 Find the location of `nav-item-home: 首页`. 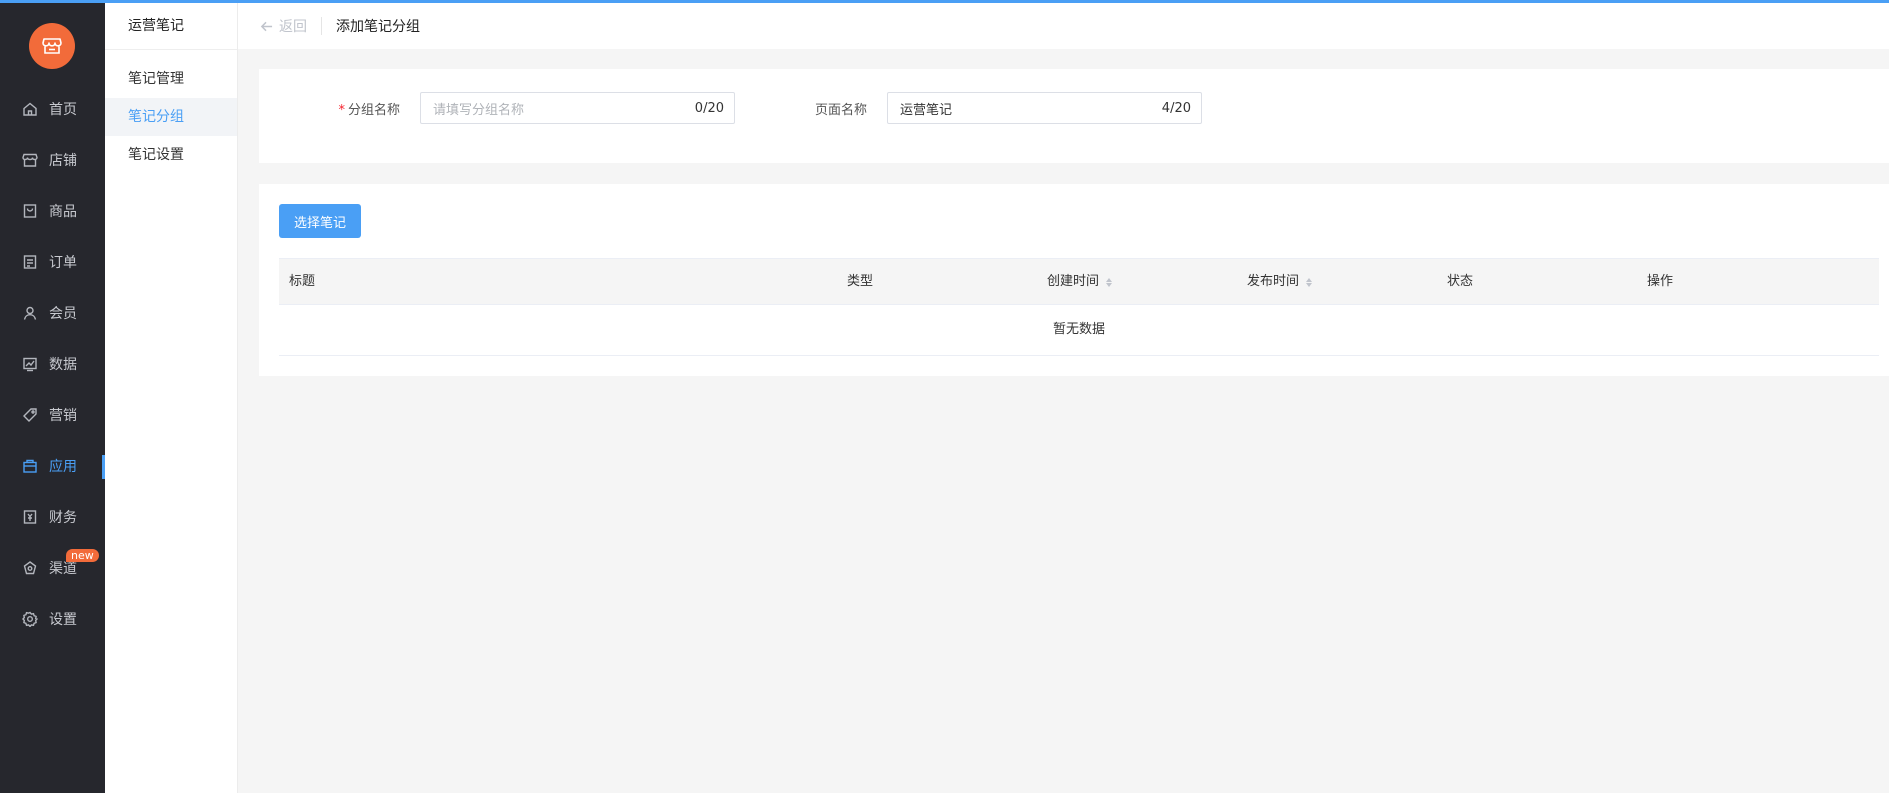

nav-item-home: 首页 is located at coordinates (52, 109).